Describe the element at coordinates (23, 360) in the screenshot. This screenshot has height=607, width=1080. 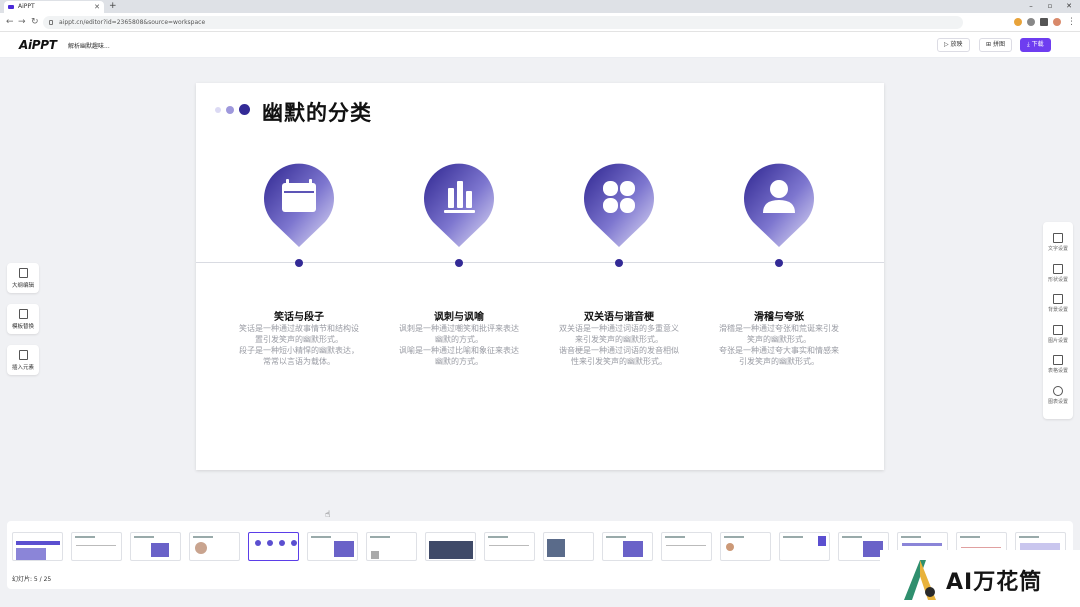
I see `insert-element-button: 插入元素` at that location.